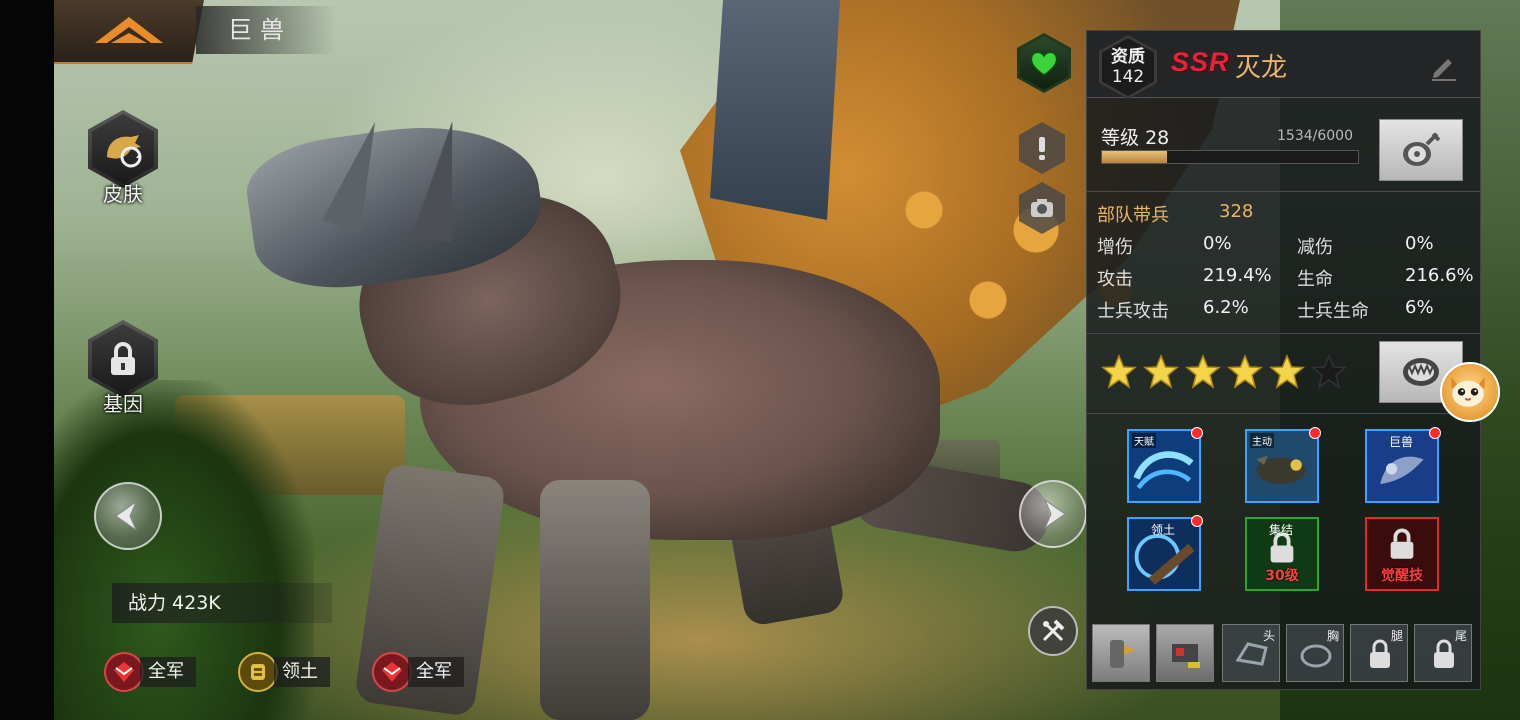 This screenshot has width=1520, height=720. I want to click on equip-slot-claw, so click(1121, 653).